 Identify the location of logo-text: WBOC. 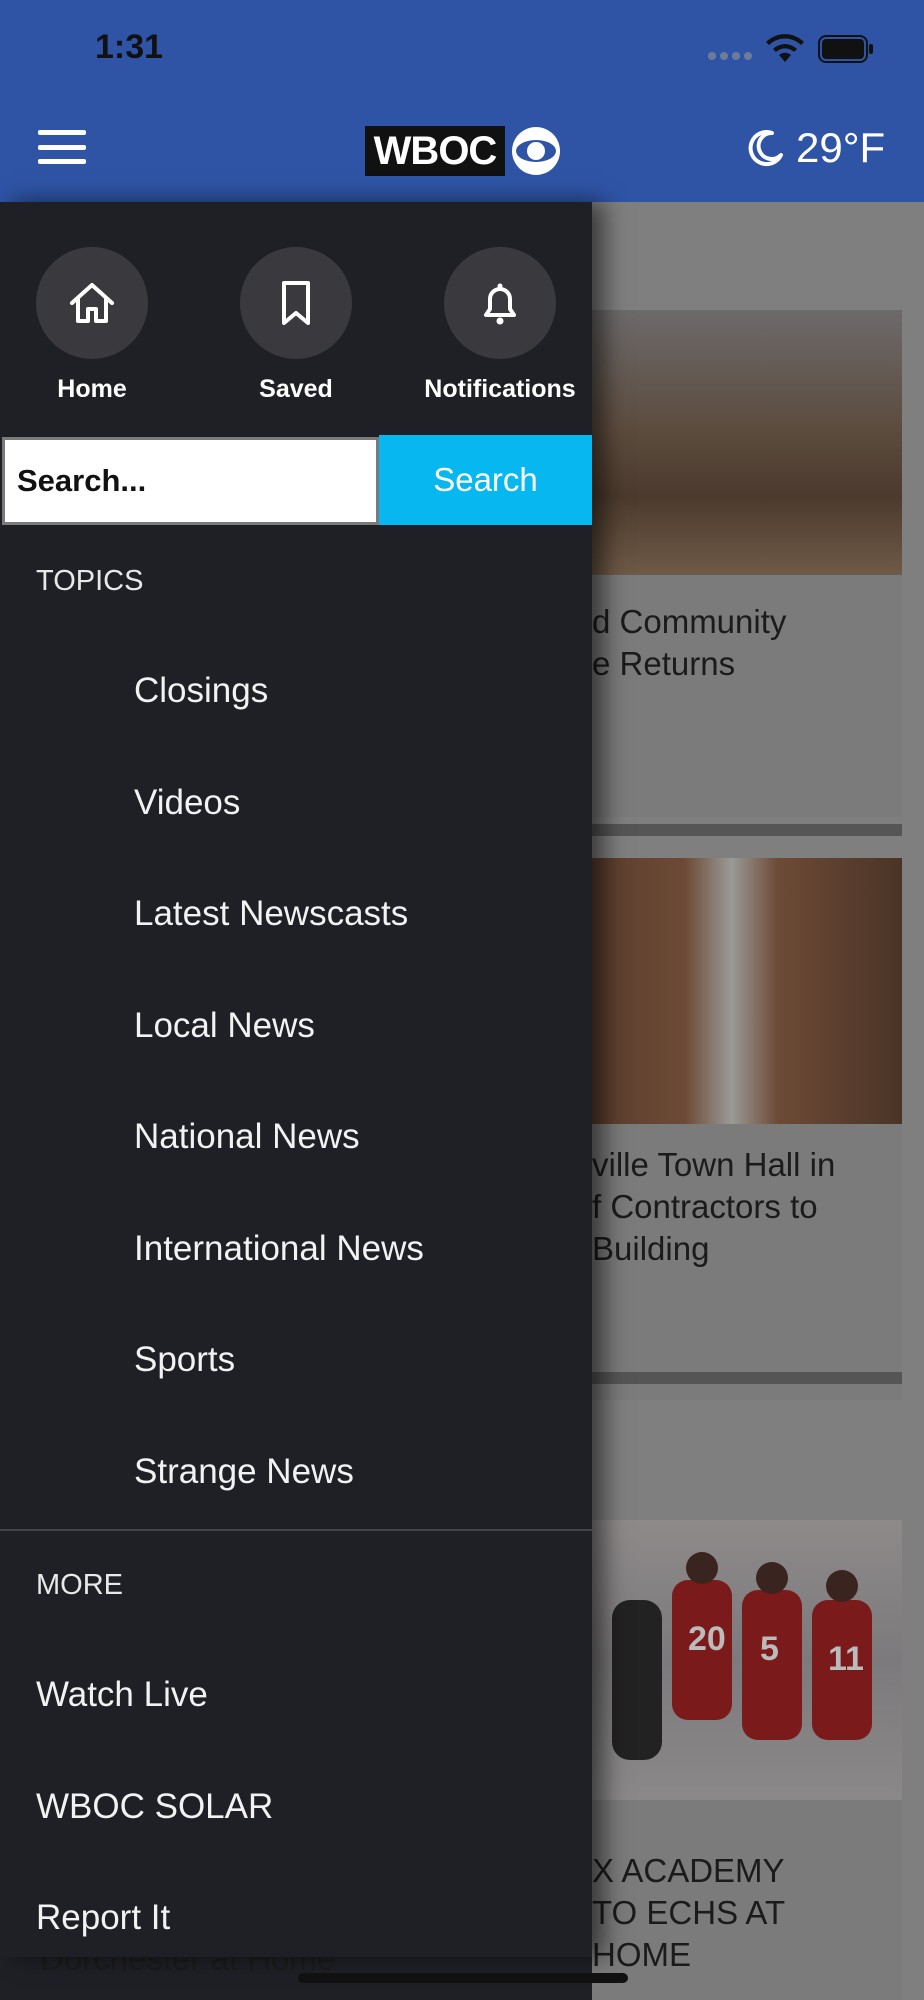
(435, 151).